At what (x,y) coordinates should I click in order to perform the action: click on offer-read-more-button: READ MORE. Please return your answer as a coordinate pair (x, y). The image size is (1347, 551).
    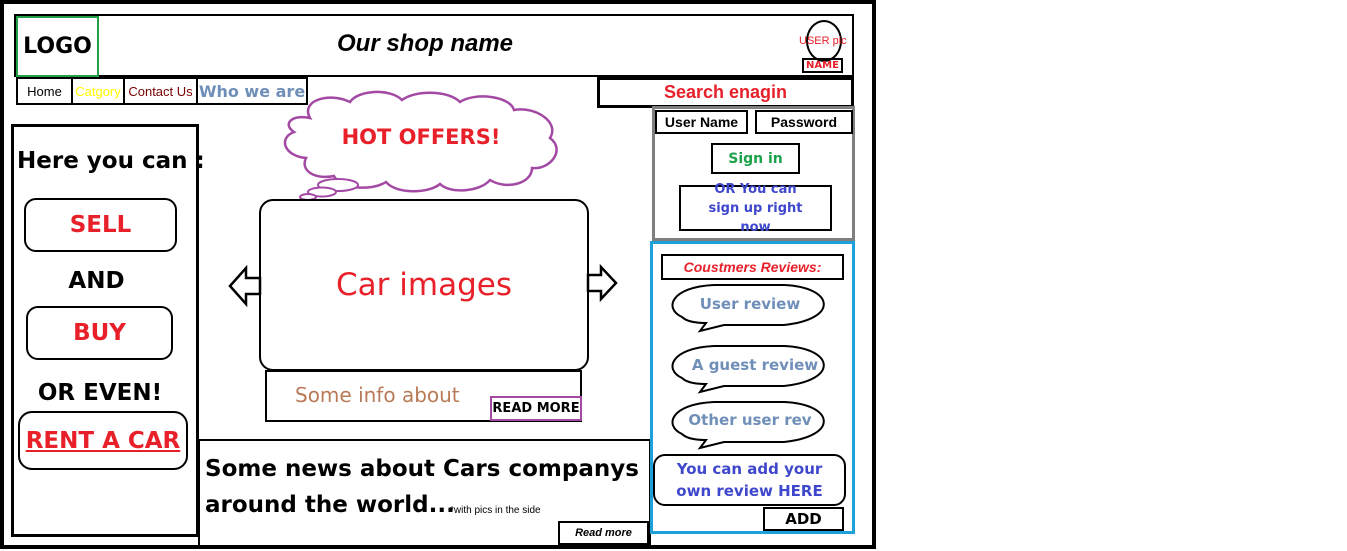
    Looking at the image, I should click on (536, 408).